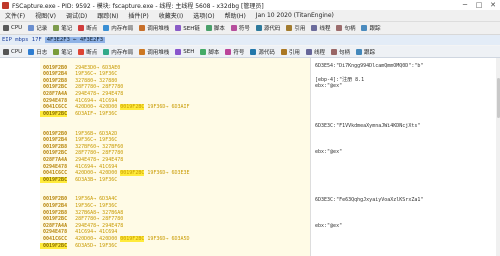 Image resolution: width=500 pixels, height=256 pixels. Describe the element at coordinates (168, 107) in the screenshot. I see `code-tail: 19F36D→ 6D3AIF` at that location.